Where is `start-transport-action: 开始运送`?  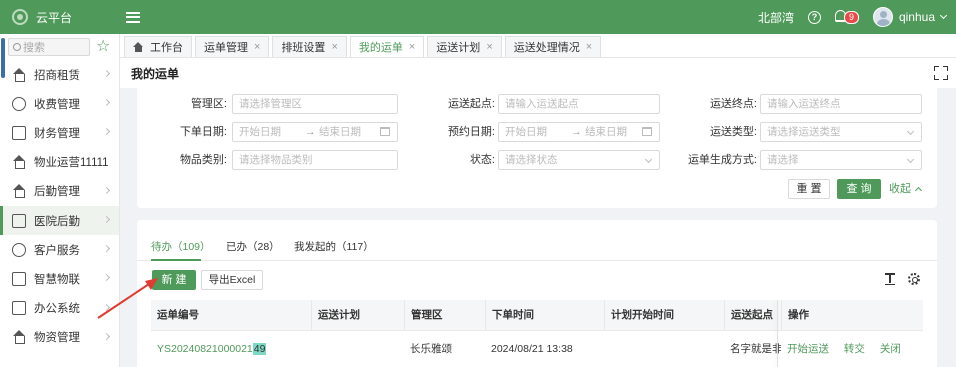
start-transport-action: 开始运送 is located at coordinates (808, 349).